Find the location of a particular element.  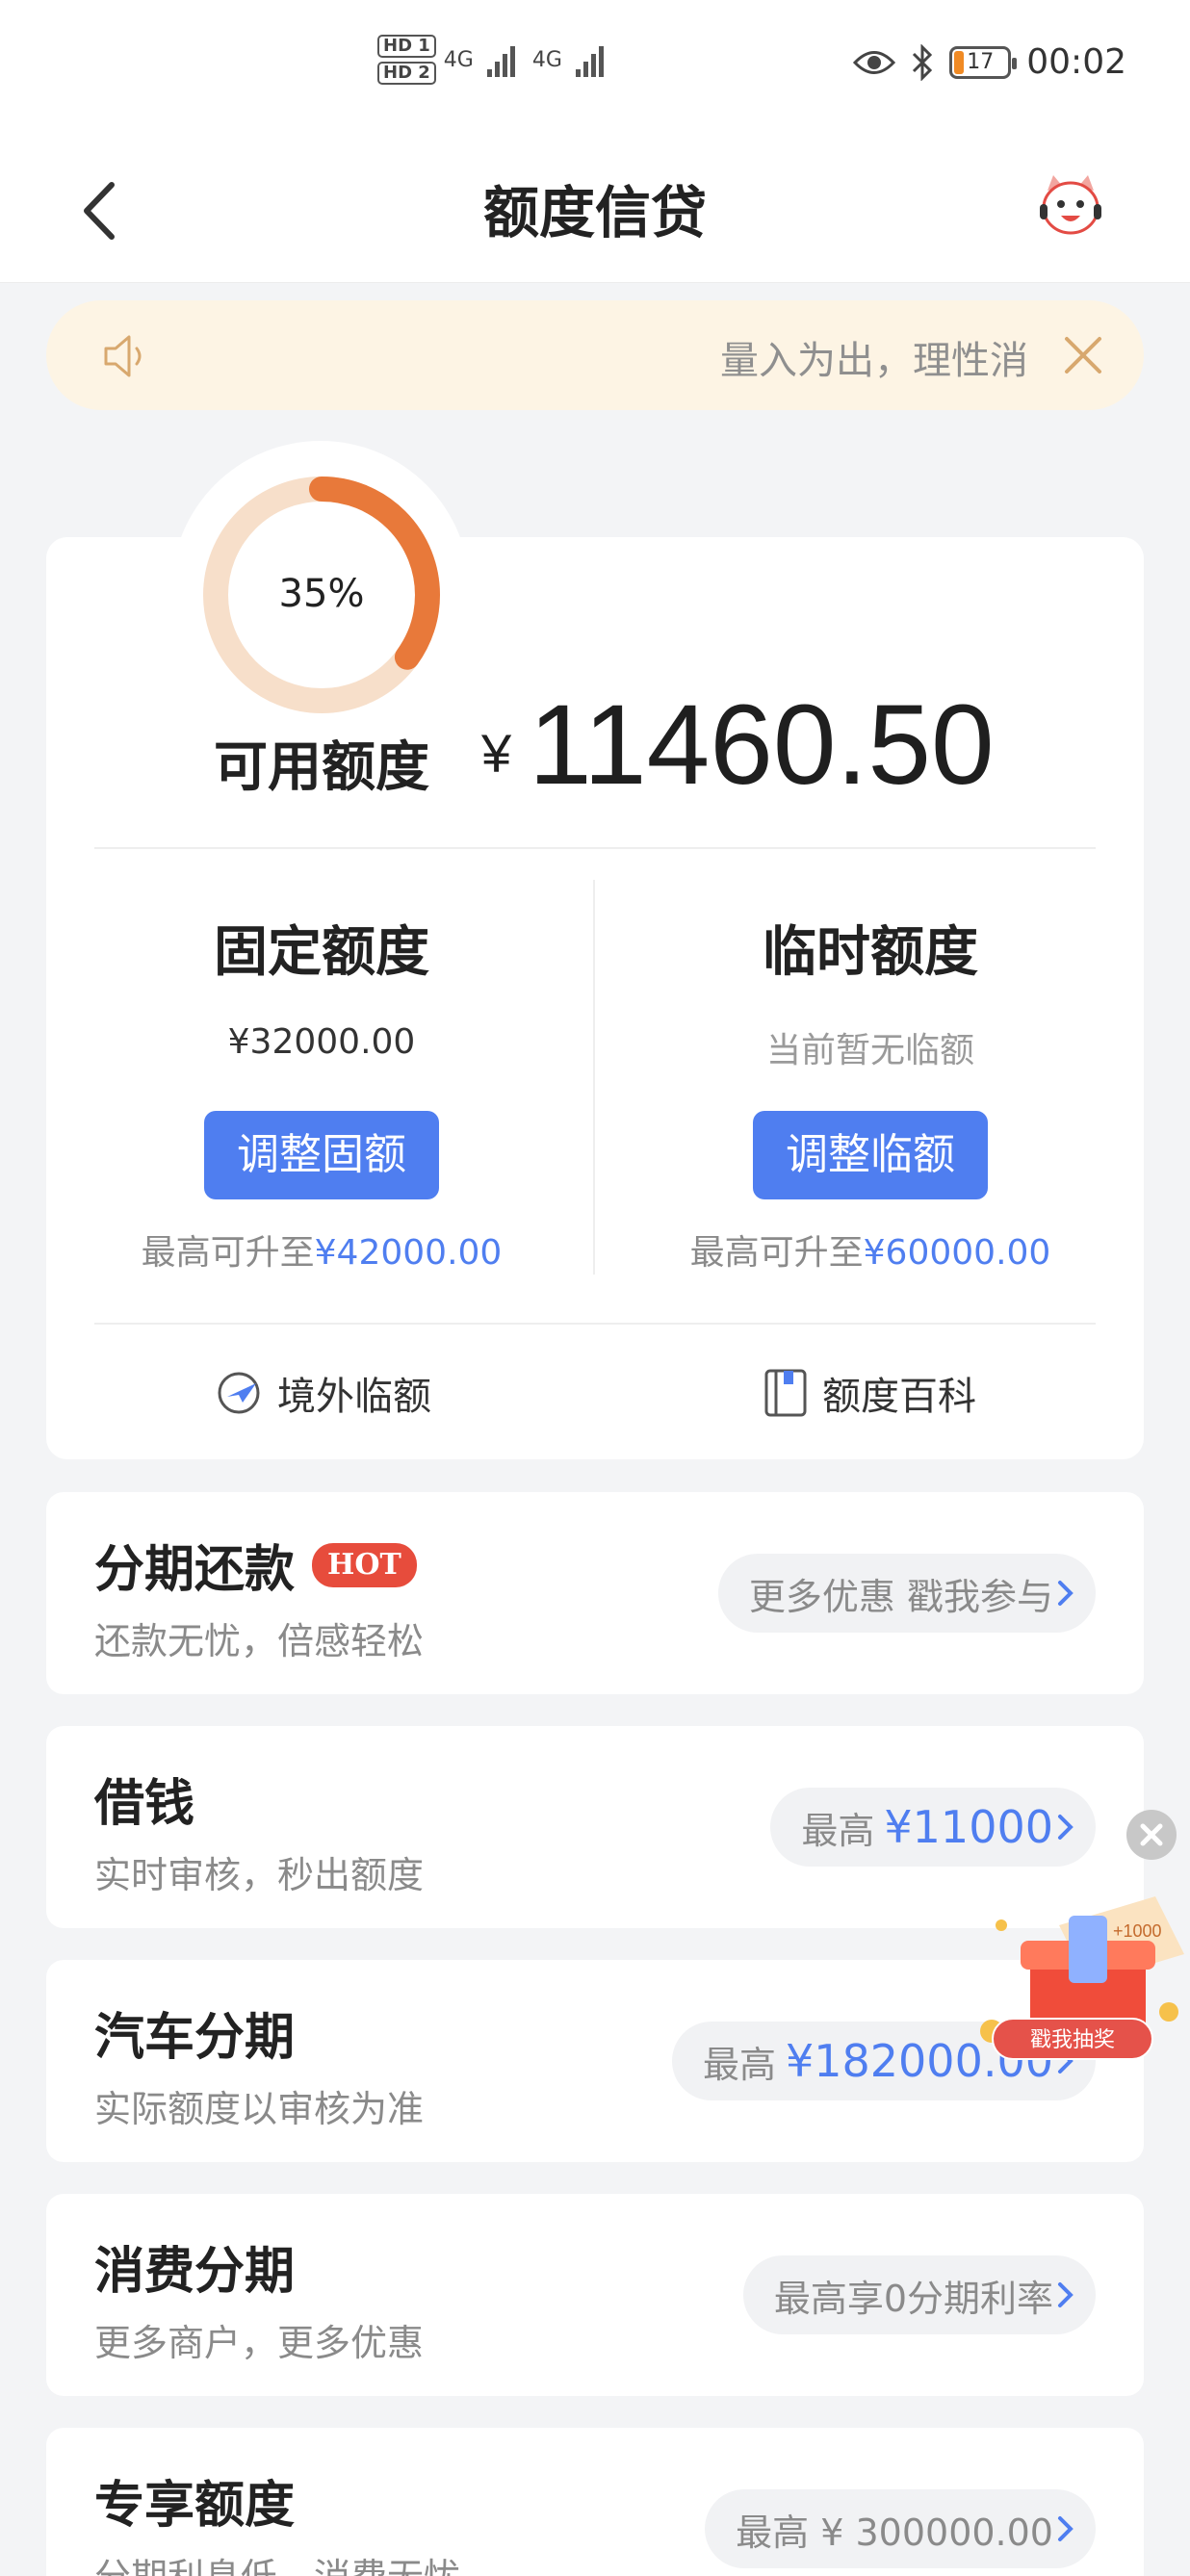

installment-repayment-subtitle: 还款无忧，倍感轻松 is located at coordinates (259, 1641).